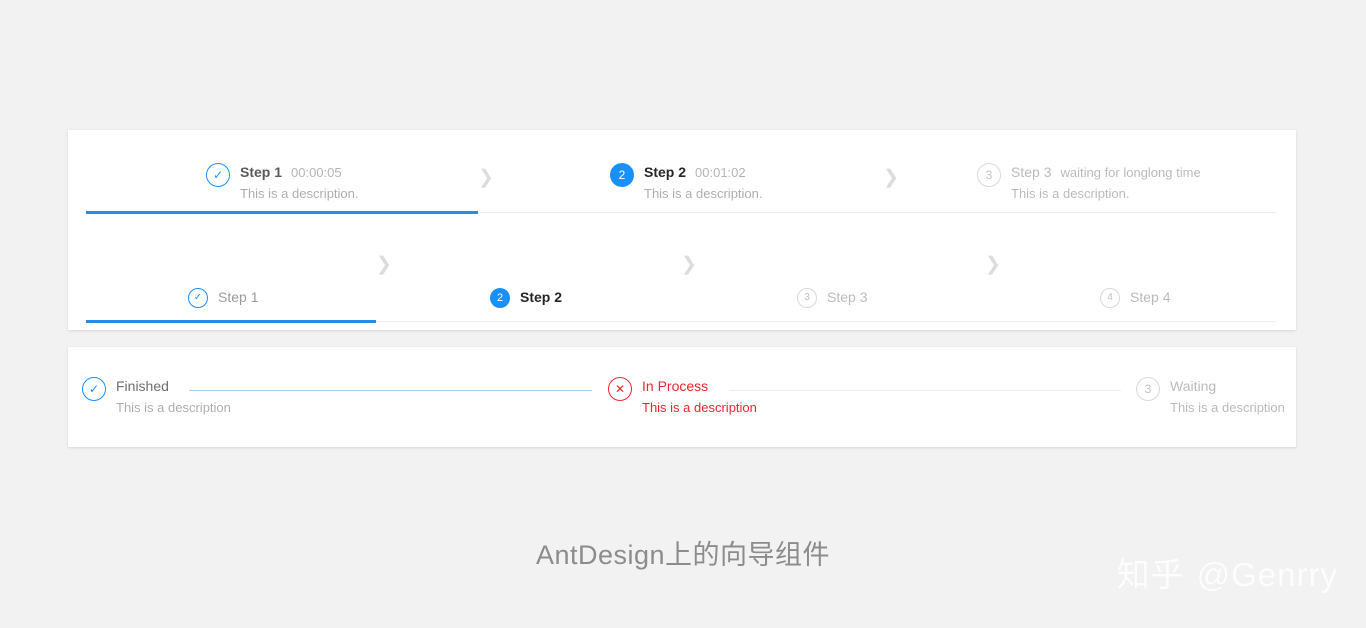 Image resolution: width=1366 pixels, height=628 pixels. I want to click on step-title: Finished, so click(142, 386).